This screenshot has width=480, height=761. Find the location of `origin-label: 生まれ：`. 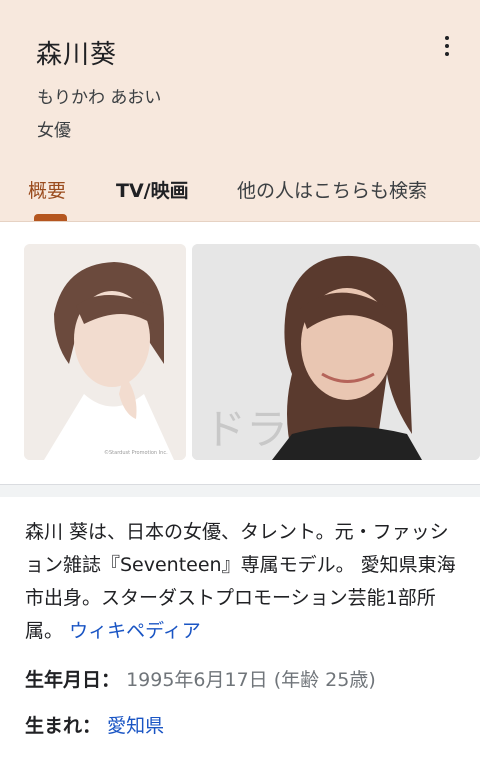

origin-label: 生まれ： is located at coordinates (63, 726).